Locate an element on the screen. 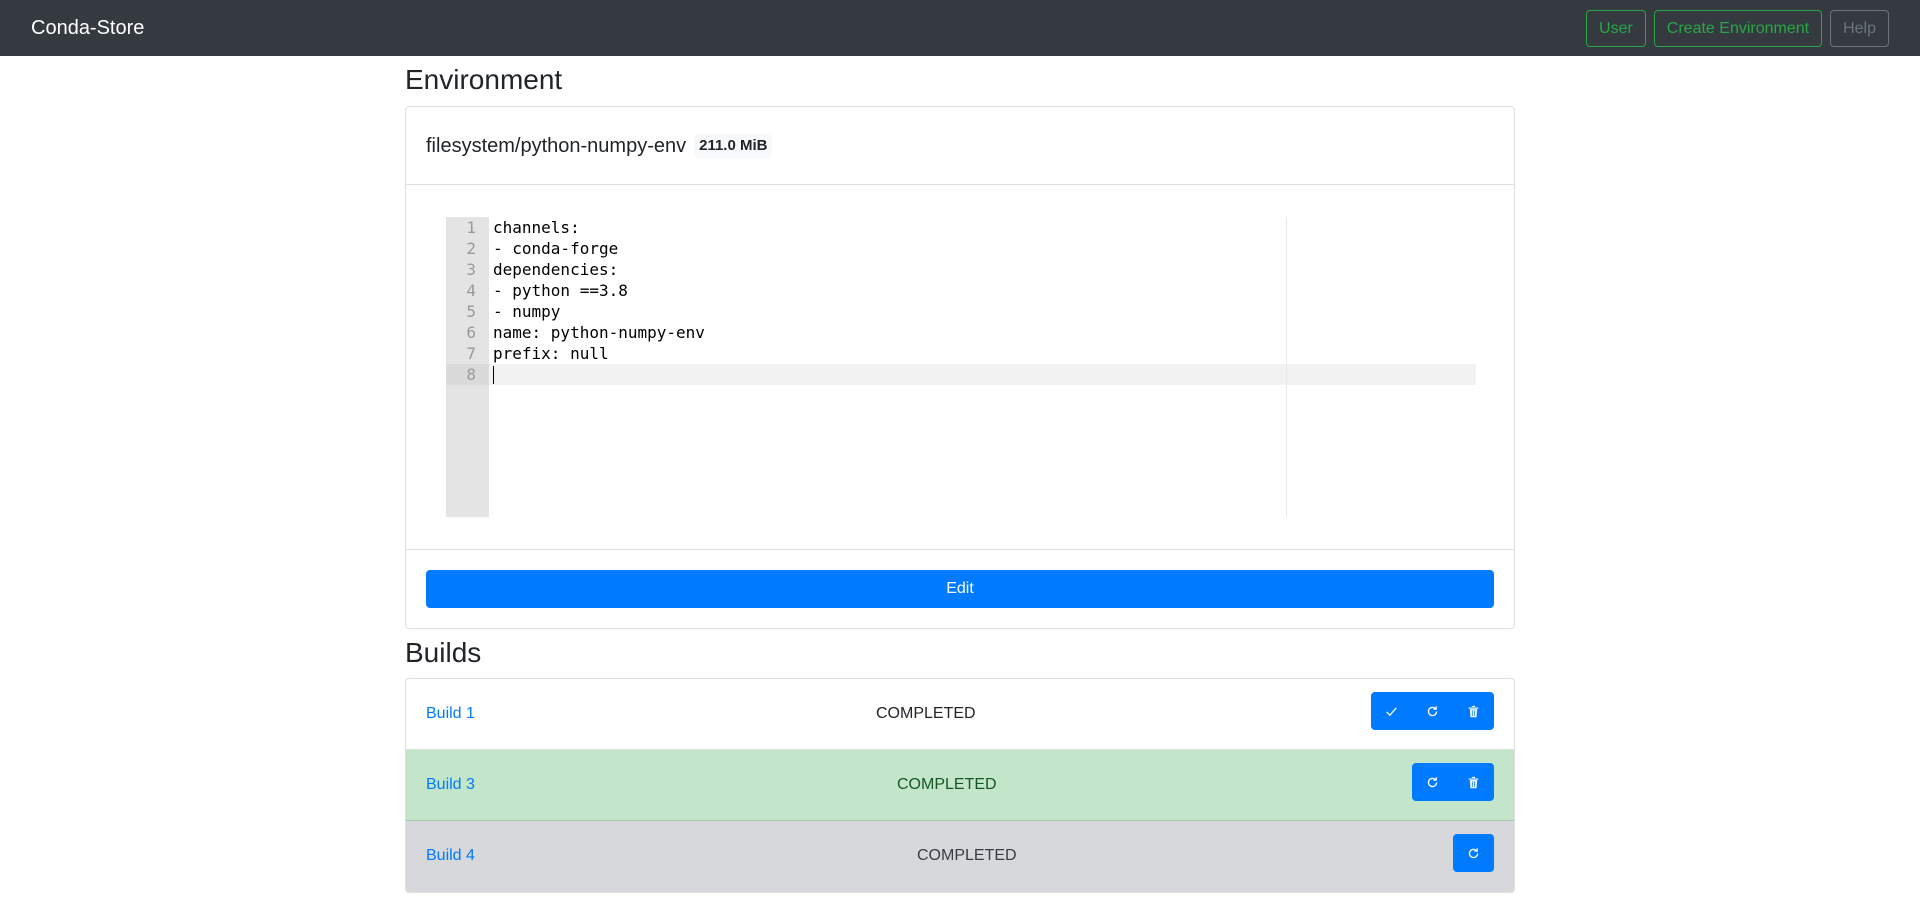  builds-heading: Builds is located at coordinates (443, 652).